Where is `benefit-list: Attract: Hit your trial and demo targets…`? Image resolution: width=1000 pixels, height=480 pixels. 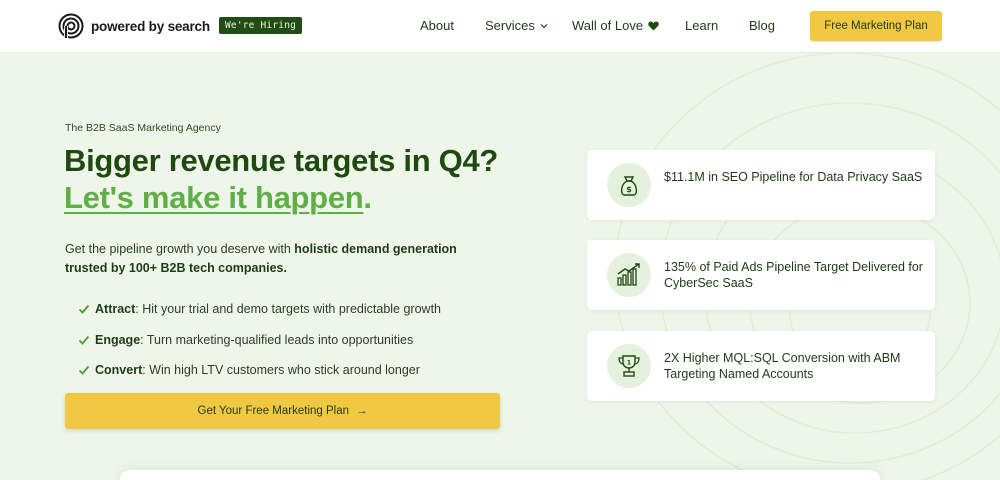 benefit-list: Attract: Hit your trial and demo targets… is located at coordinates (259, 340).